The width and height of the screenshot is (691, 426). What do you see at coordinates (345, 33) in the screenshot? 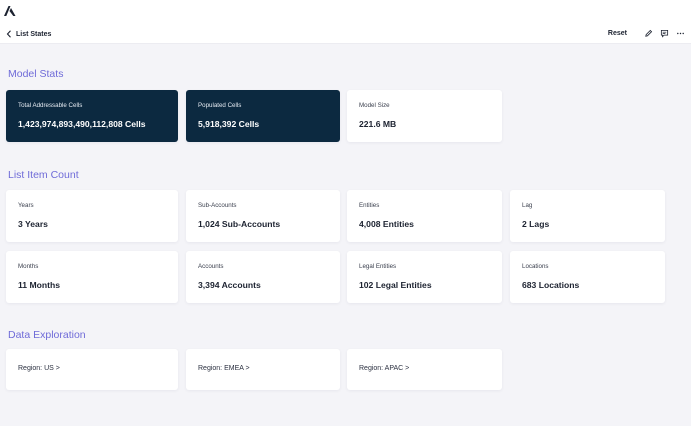
I see `sub-toolbar: List States Reset` at bounding box center [345, 33].